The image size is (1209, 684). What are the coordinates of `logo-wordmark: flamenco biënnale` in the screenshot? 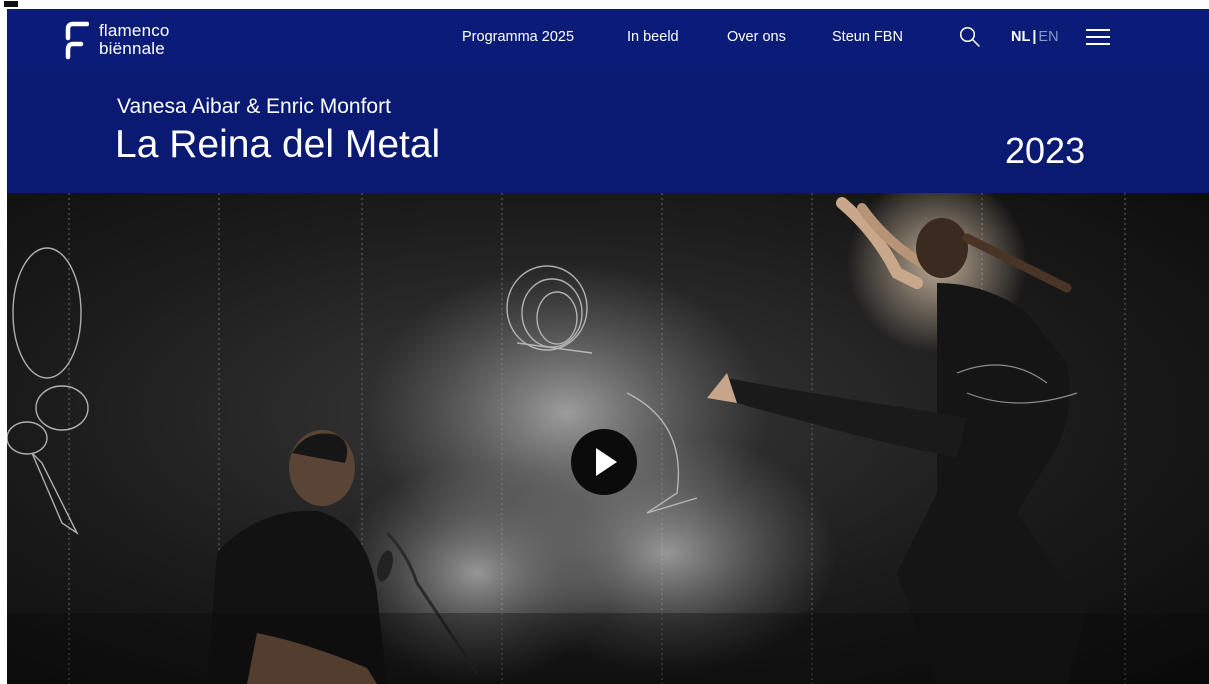 It's located at (134, 40).